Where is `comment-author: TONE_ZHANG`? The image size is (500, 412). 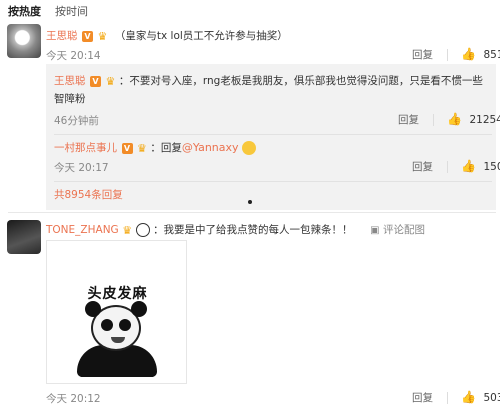 comment-author: TONE_ZHANG is located at coordinates (82, 230).